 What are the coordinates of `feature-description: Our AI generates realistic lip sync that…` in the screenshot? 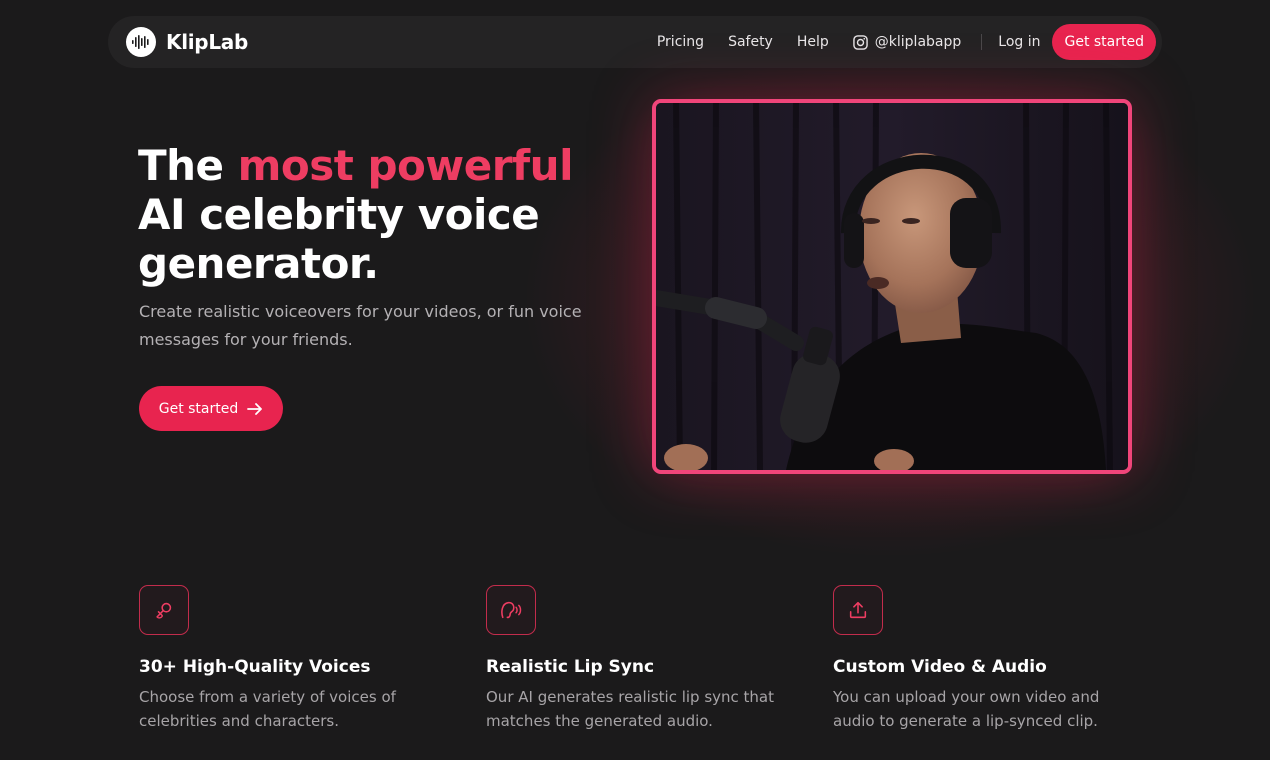 It's located at (630, 709).